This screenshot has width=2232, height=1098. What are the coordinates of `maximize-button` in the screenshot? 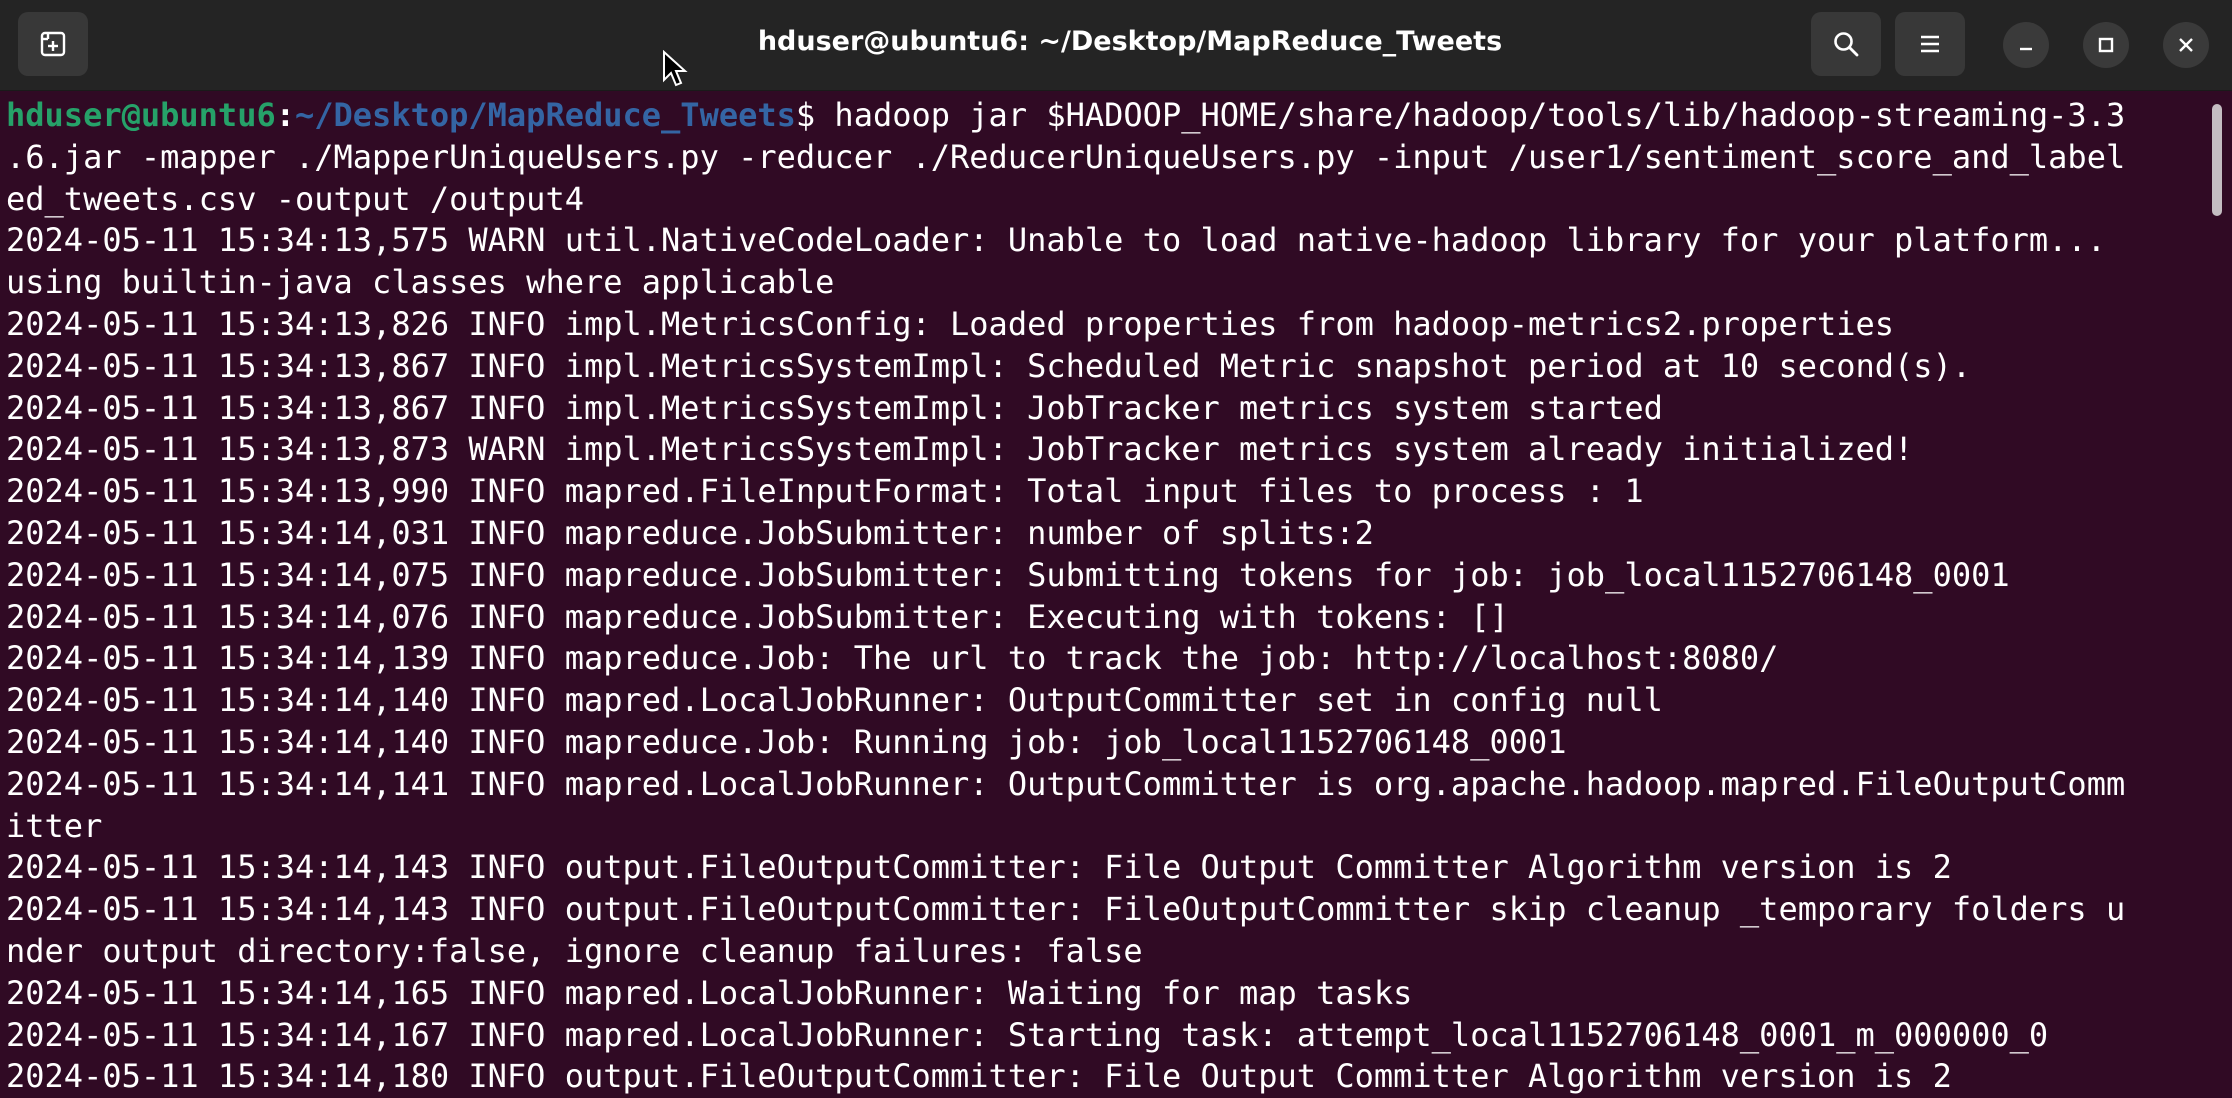 It's located at (2106, 45).